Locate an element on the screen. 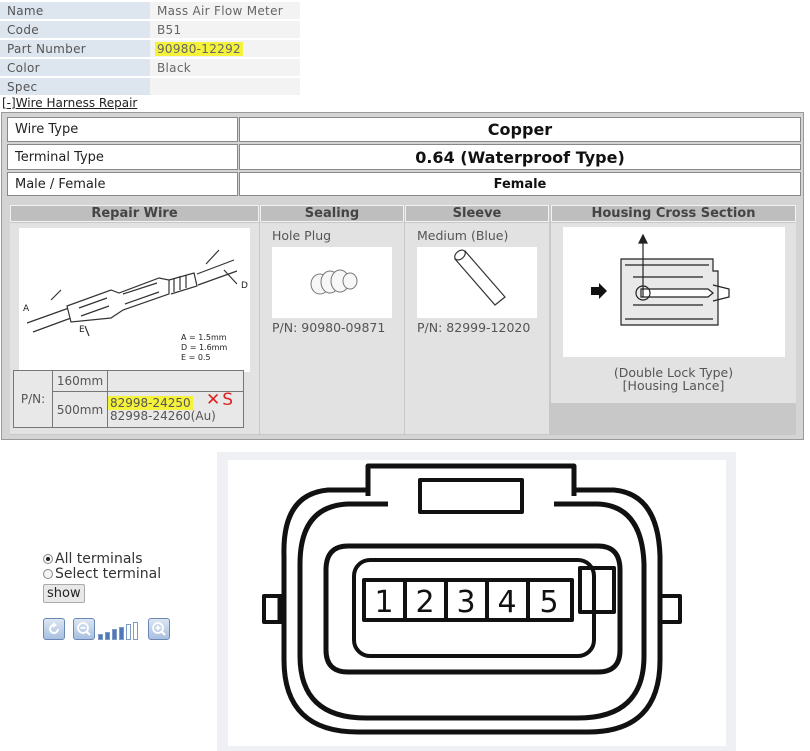  pin-4: 4 is located at coordinates (506, 602).